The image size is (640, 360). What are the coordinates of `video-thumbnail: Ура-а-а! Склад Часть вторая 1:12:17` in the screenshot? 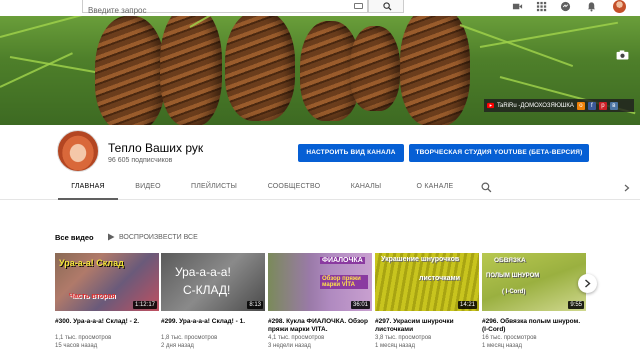 It's located at (107, 282).